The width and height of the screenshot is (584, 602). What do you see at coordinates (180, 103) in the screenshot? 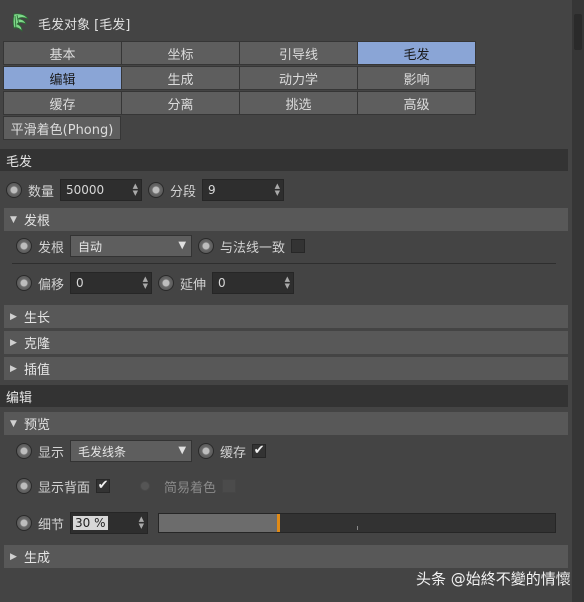
I see `tab-separation: 分离` at bounding box center [180, 103].